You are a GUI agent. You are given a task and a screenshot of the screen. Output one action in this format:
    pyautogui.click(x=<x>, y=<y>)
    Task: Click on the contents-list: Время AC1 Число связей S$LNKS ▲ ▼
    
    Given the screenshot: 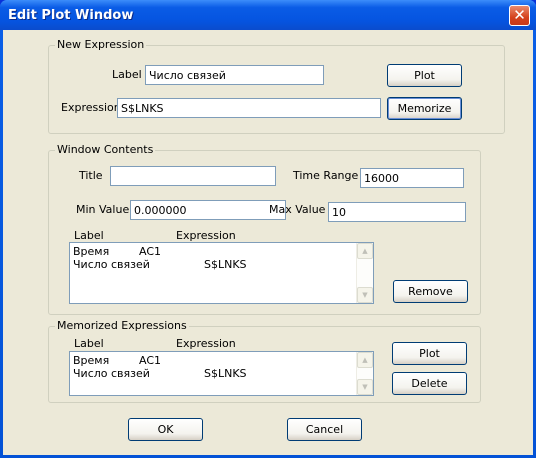 What is the action you would take?
    pyautogui.click(x=221, y=273)
    